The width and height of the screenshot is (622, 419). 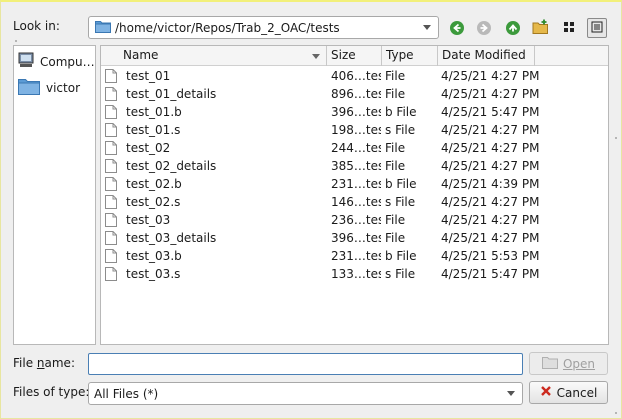 I want to click on file-row: test_01.s 198…tes s File 4/25/21 4:27 PM, so click(x=354, y=130).